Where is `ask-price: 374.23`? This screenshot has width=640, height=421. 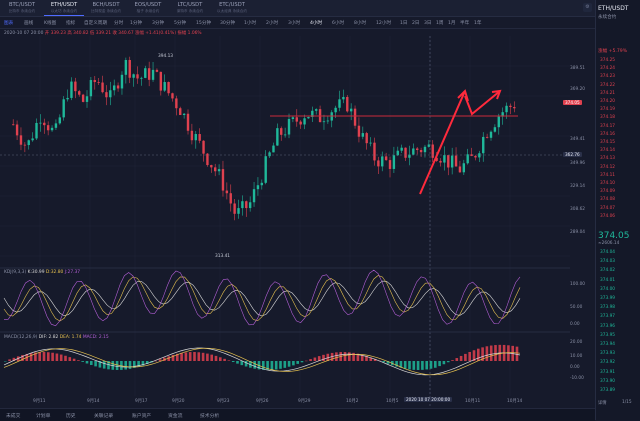
ask-price: 374.23 is located at coordinates (607, 76).